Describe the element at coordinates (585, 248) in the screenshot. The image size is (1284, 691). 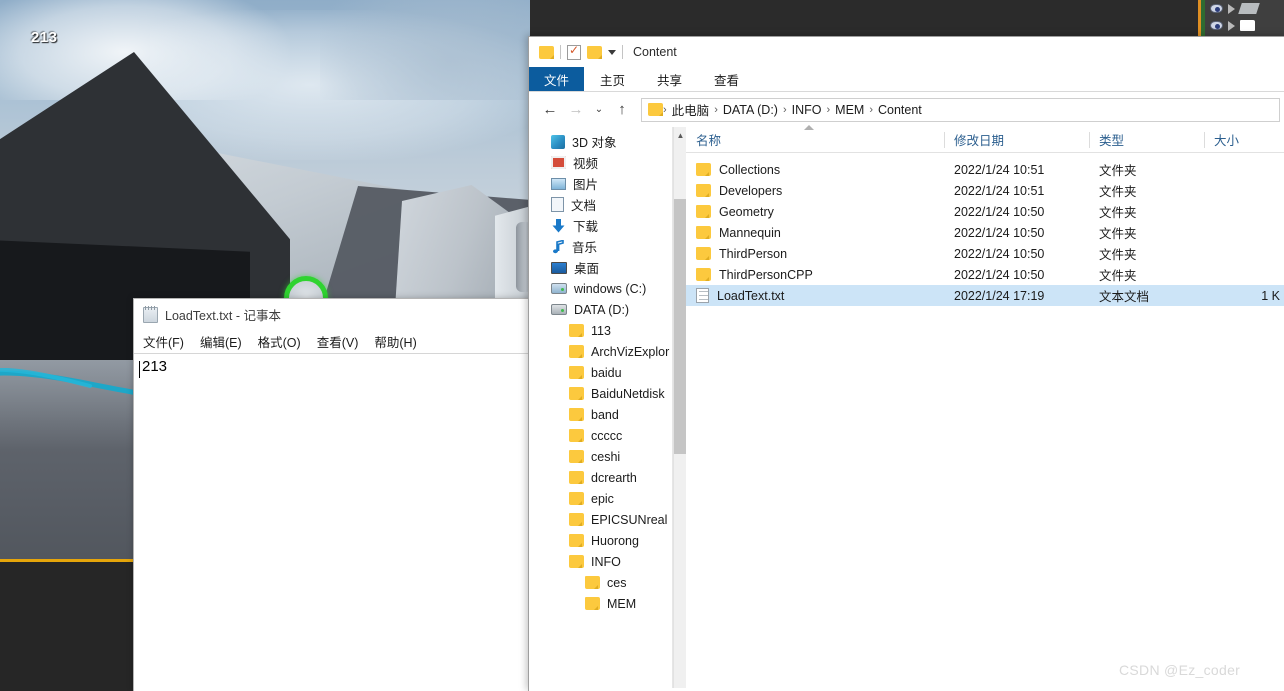
I see `tree-item-label: 音乐` at that location.